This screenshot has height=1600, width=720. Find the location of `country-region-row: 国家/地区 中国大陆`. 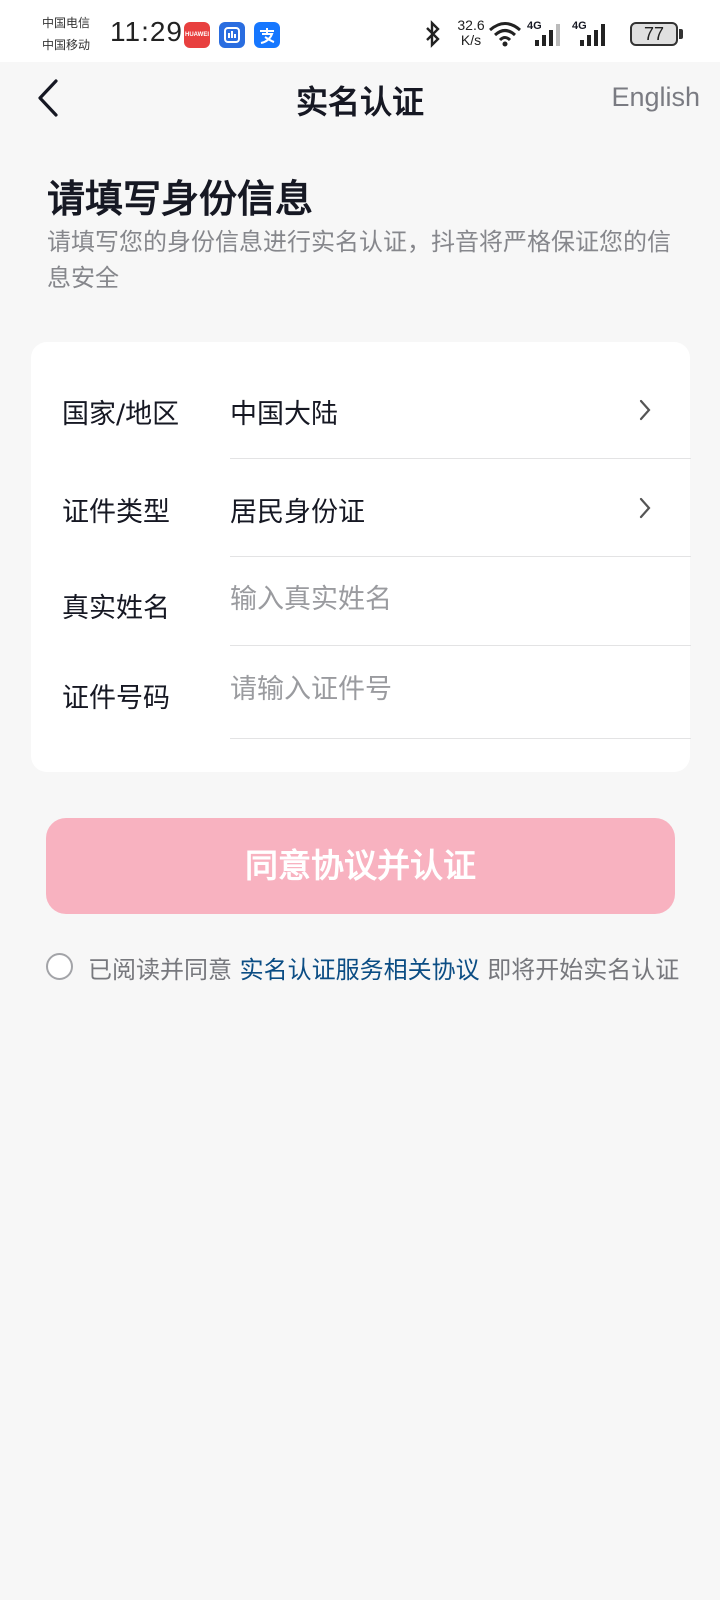

country-region-row: 国家/地区 中国大陆 is located at coordinates (361, 411).